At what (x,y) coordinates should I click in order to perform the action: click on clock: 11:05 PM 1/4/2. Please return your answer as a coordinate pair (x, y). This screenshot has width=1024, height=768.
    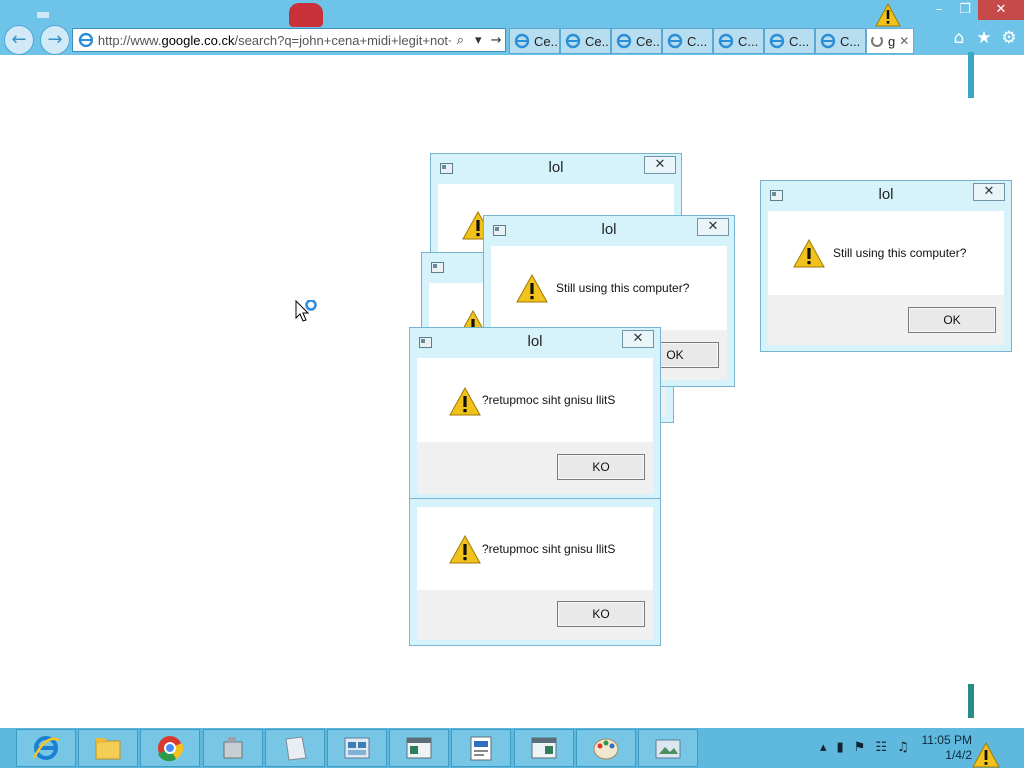
    Looking at the image, I should click on (947, 748).